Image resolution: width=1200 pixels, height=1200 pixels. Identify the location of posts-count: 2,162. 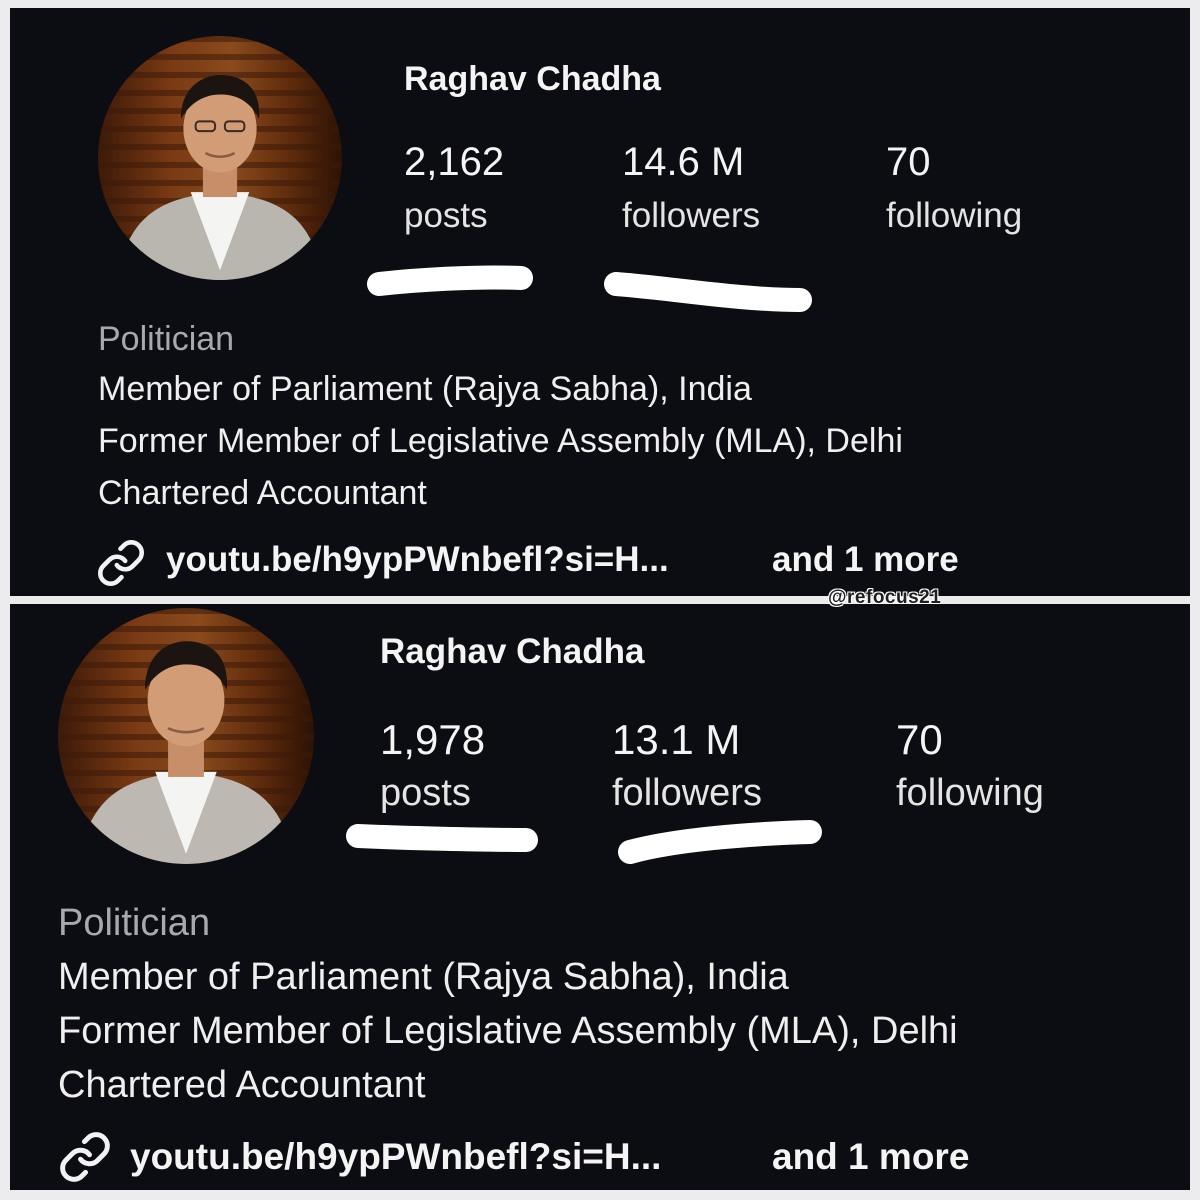
(454, 162).